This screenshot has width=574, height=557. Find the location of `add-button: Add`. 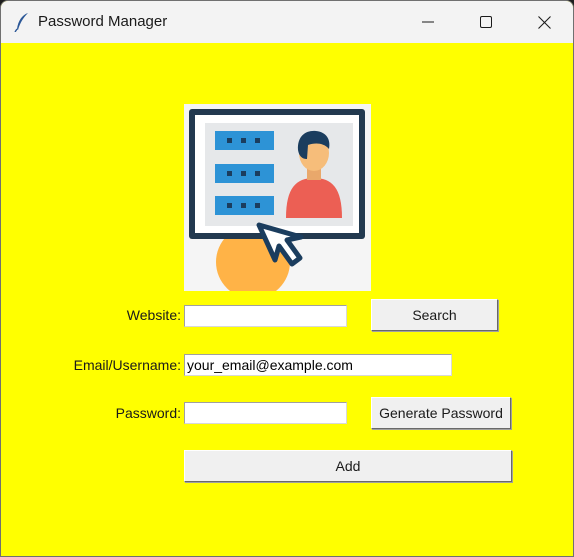

add-button: Add is located at coordinates (348, 466).